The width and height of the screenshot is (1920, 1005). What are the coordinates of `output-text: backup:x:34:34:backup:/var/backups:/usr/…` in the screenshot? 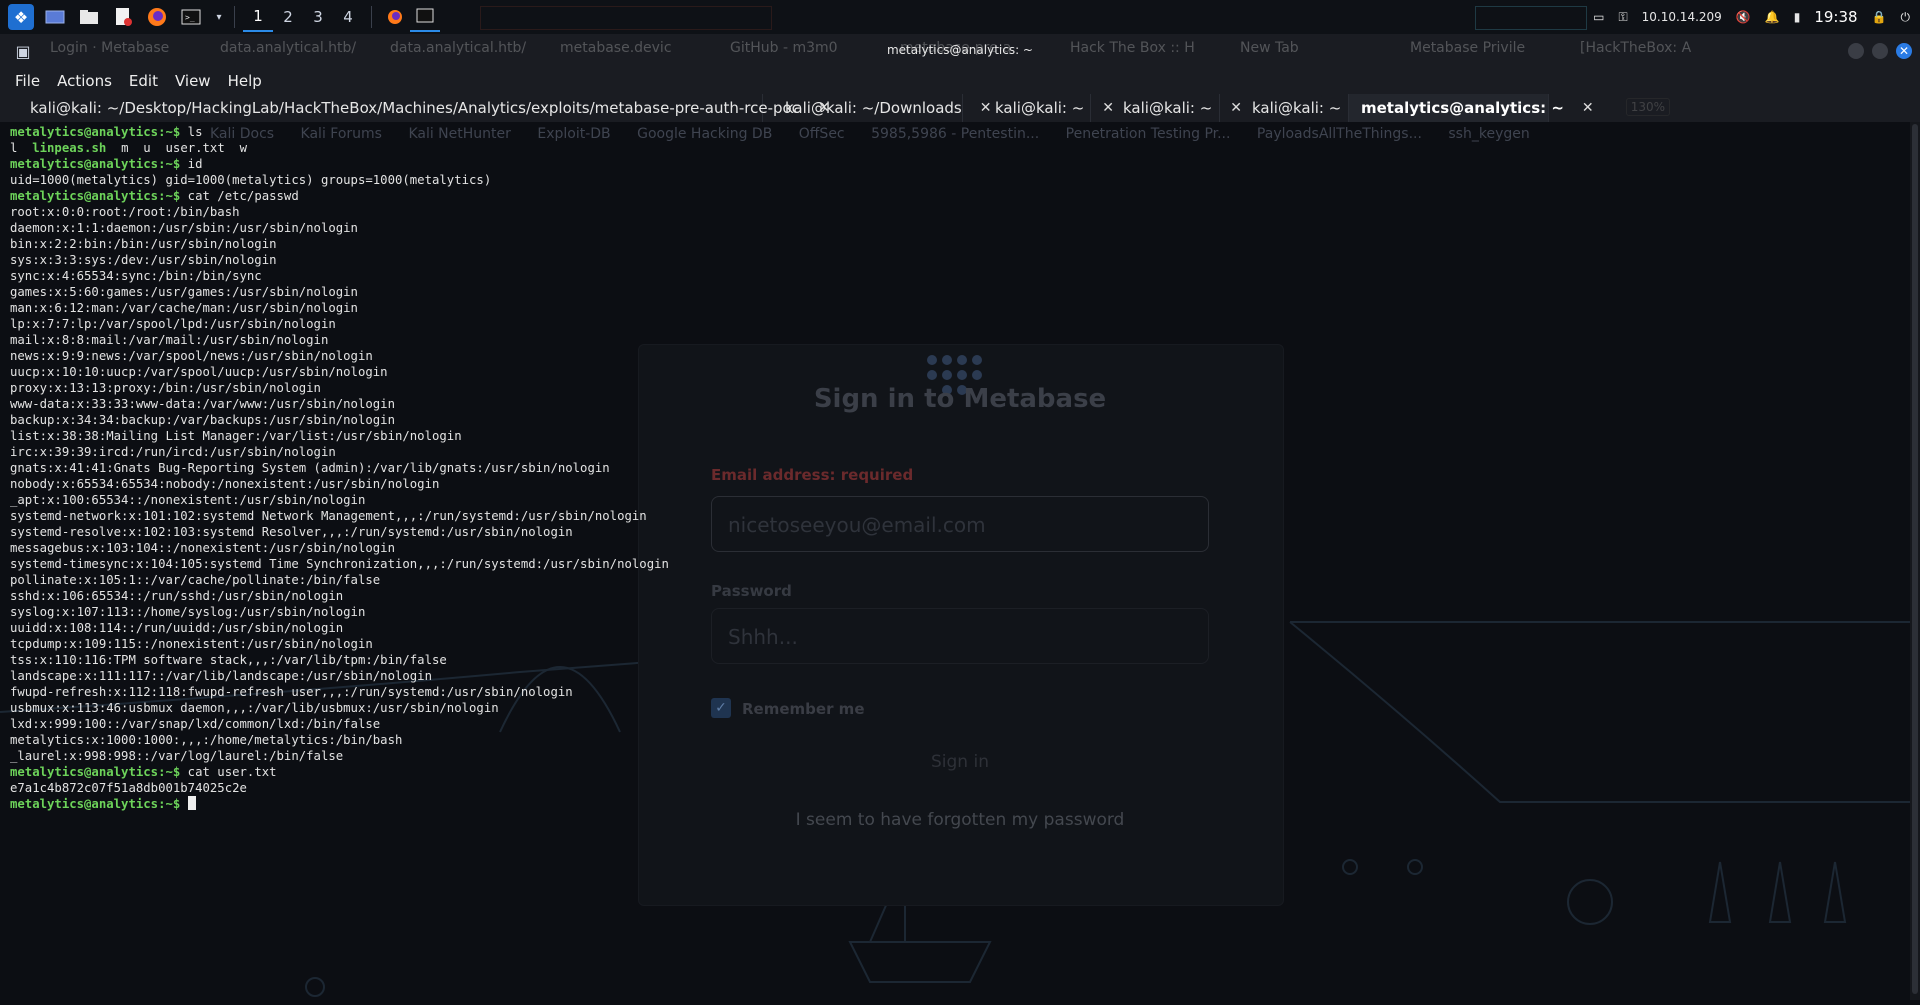 It's located at (202, 420).